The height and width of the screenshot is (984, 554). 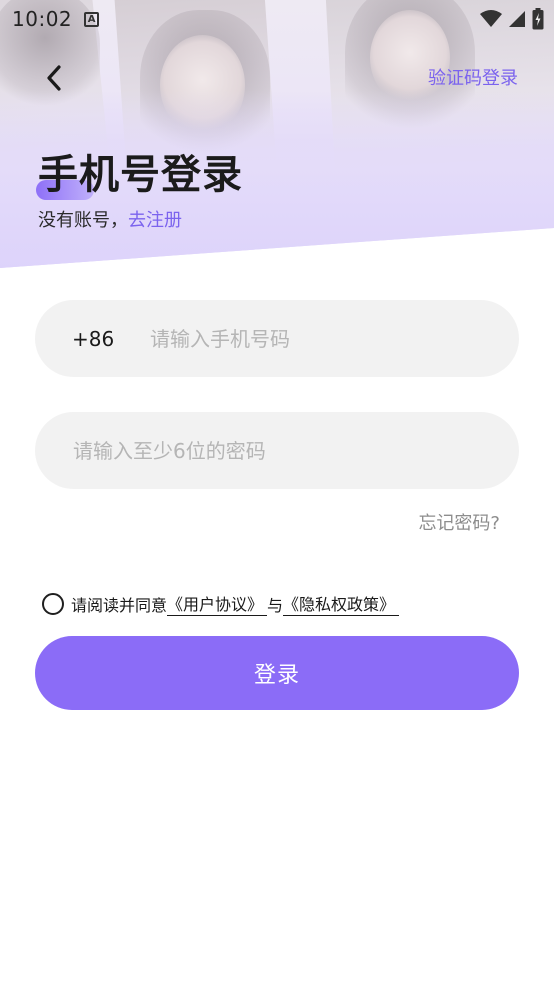 What do you see at coordinates (217, 603) in the screenshot?
I see `user-agreement-link: 《用户协议》` at bounding box center [217, 603].